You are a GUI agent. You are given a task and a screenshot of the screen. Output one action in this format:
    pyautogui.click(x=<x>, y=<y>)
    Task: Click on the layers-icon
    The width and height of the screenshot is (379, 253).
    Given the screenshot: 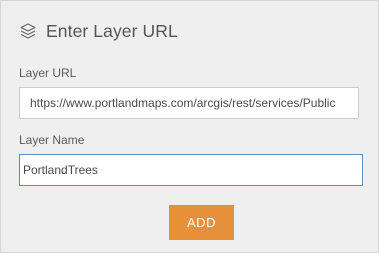 What is the action you would take?
    pyautogui.click(x=28, y=31)
    